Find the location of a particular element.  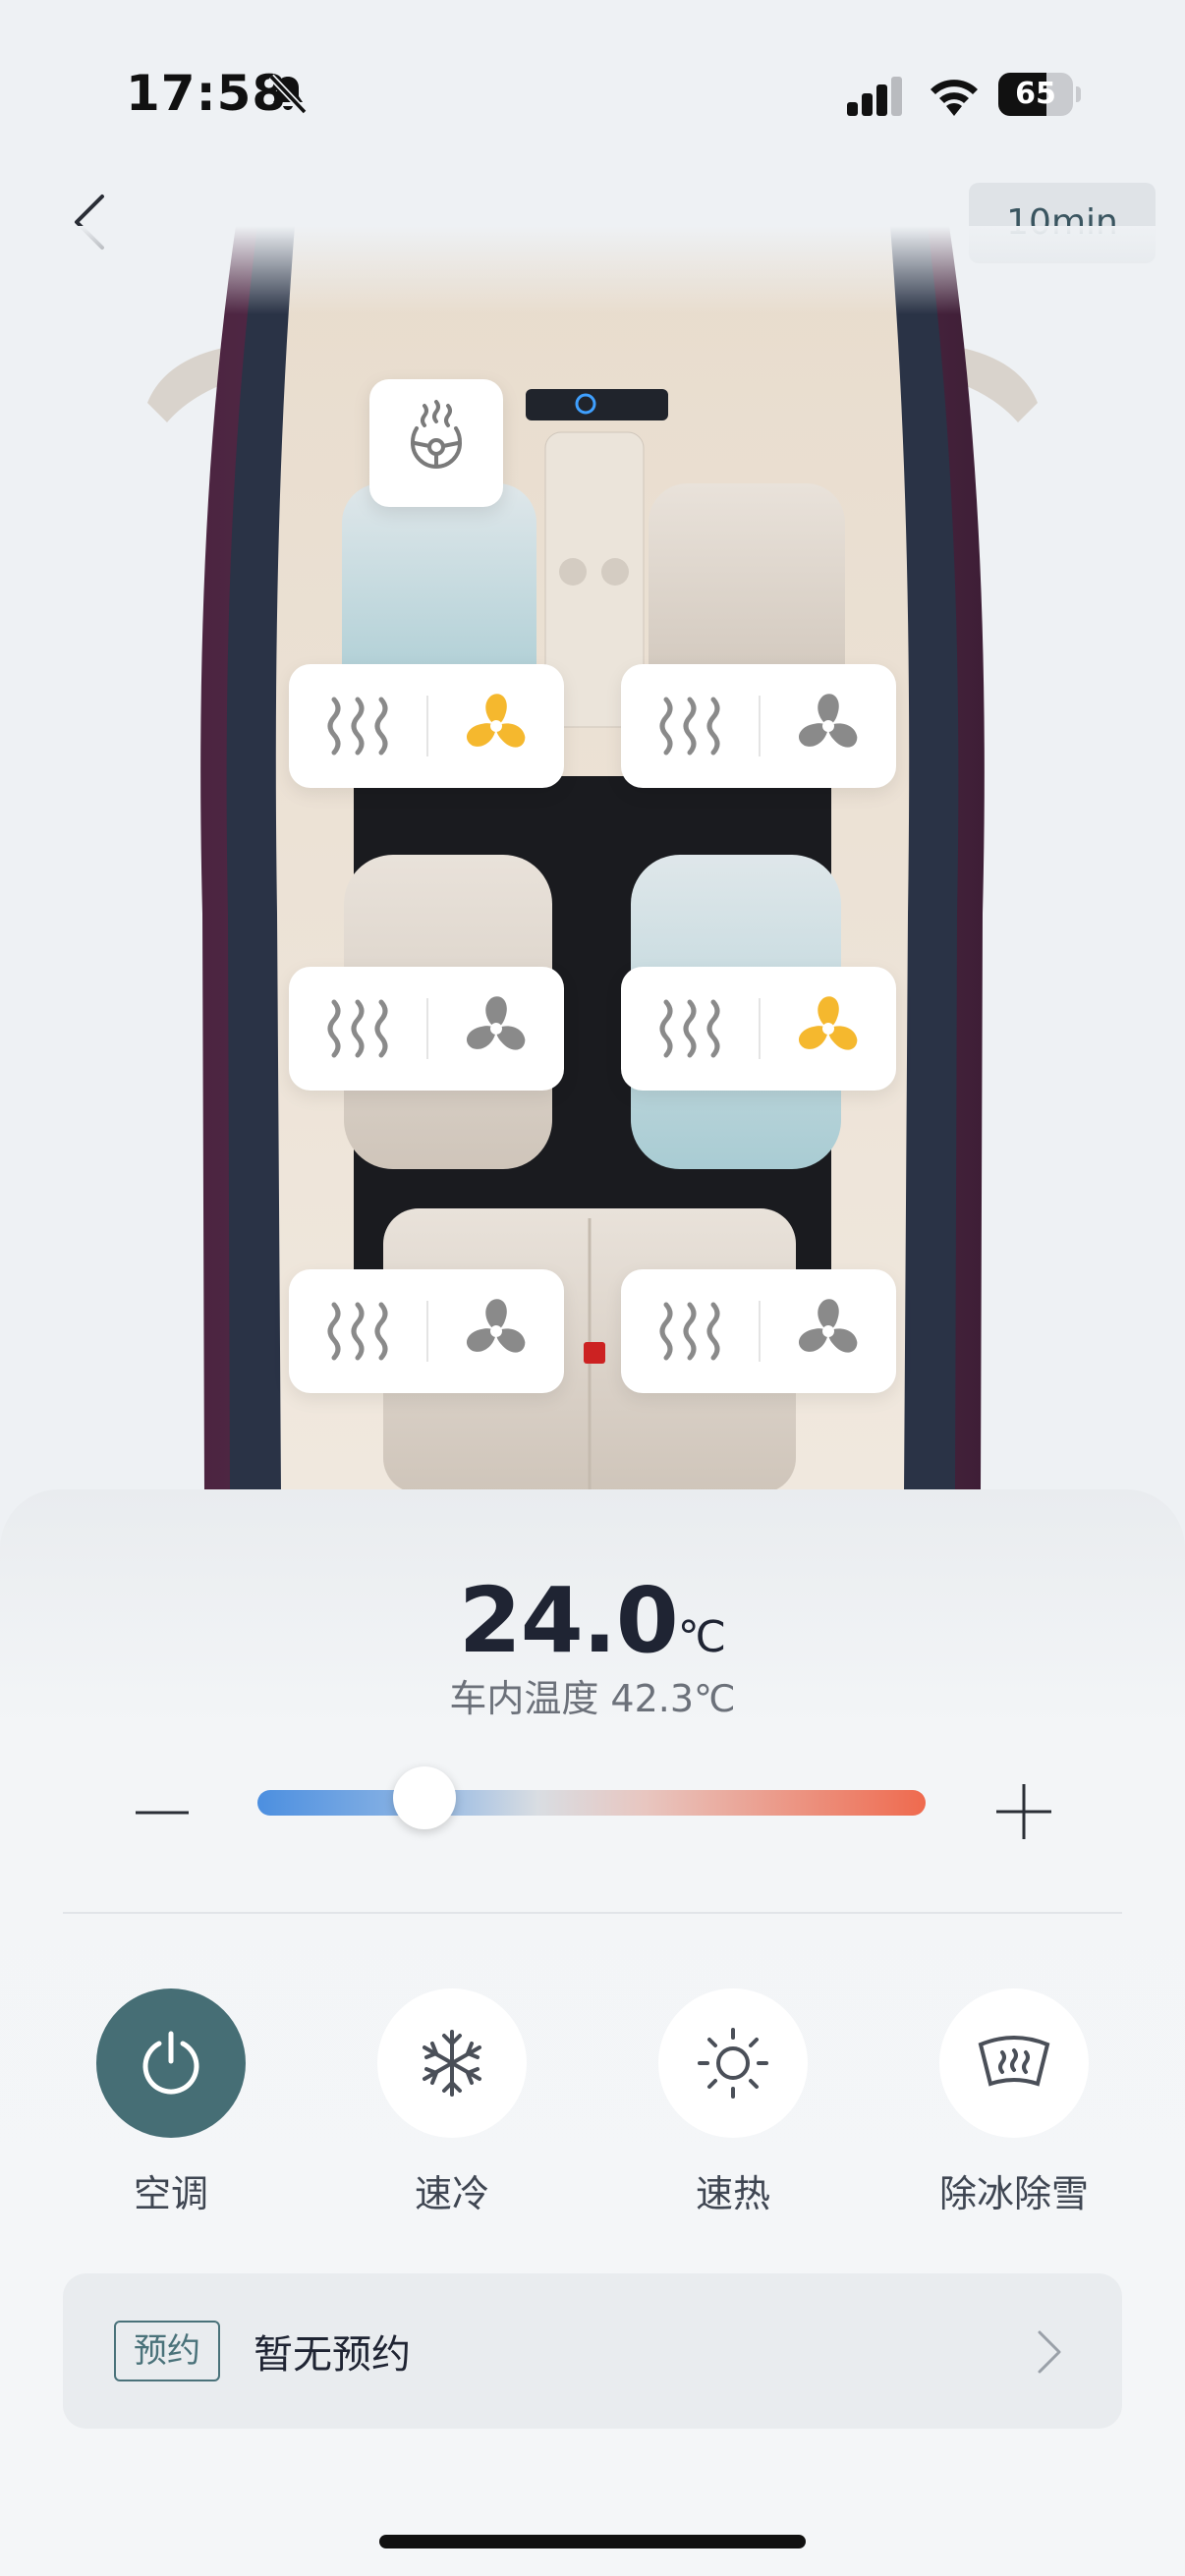

sun-icon is located at coordinates (733, 2063).